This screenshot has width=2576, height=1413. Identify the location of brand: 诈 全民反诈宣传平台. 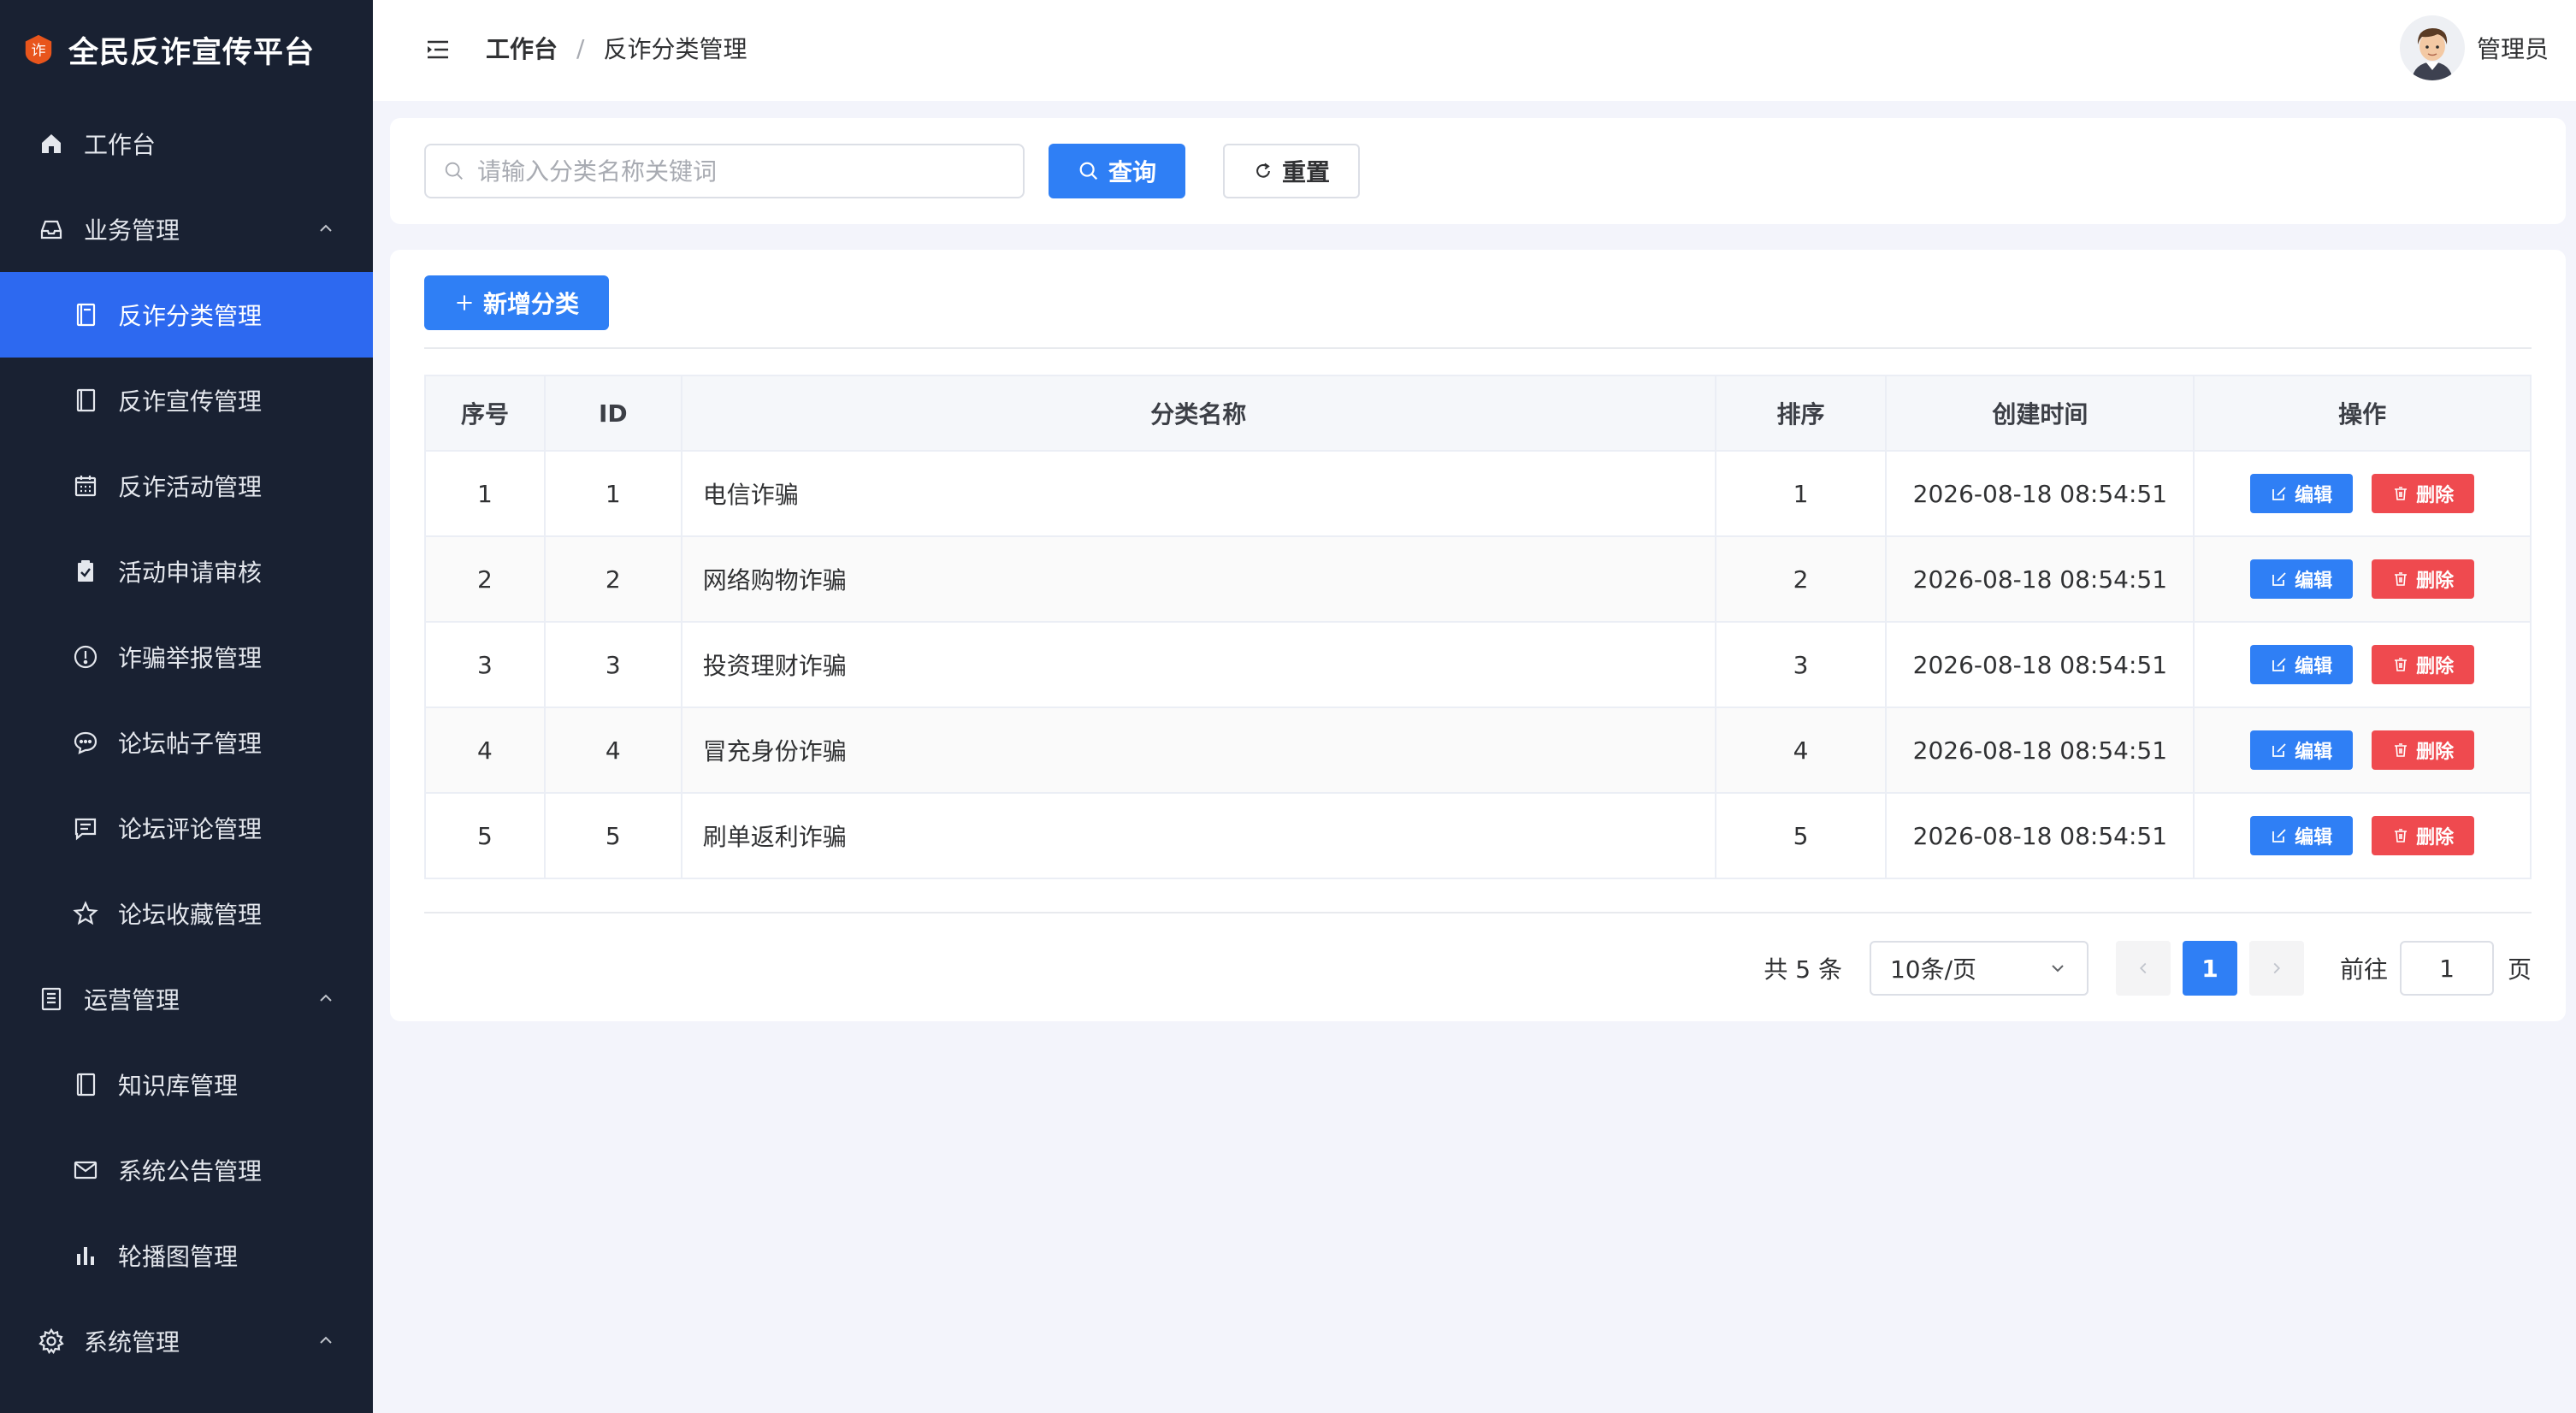
(186, 50).